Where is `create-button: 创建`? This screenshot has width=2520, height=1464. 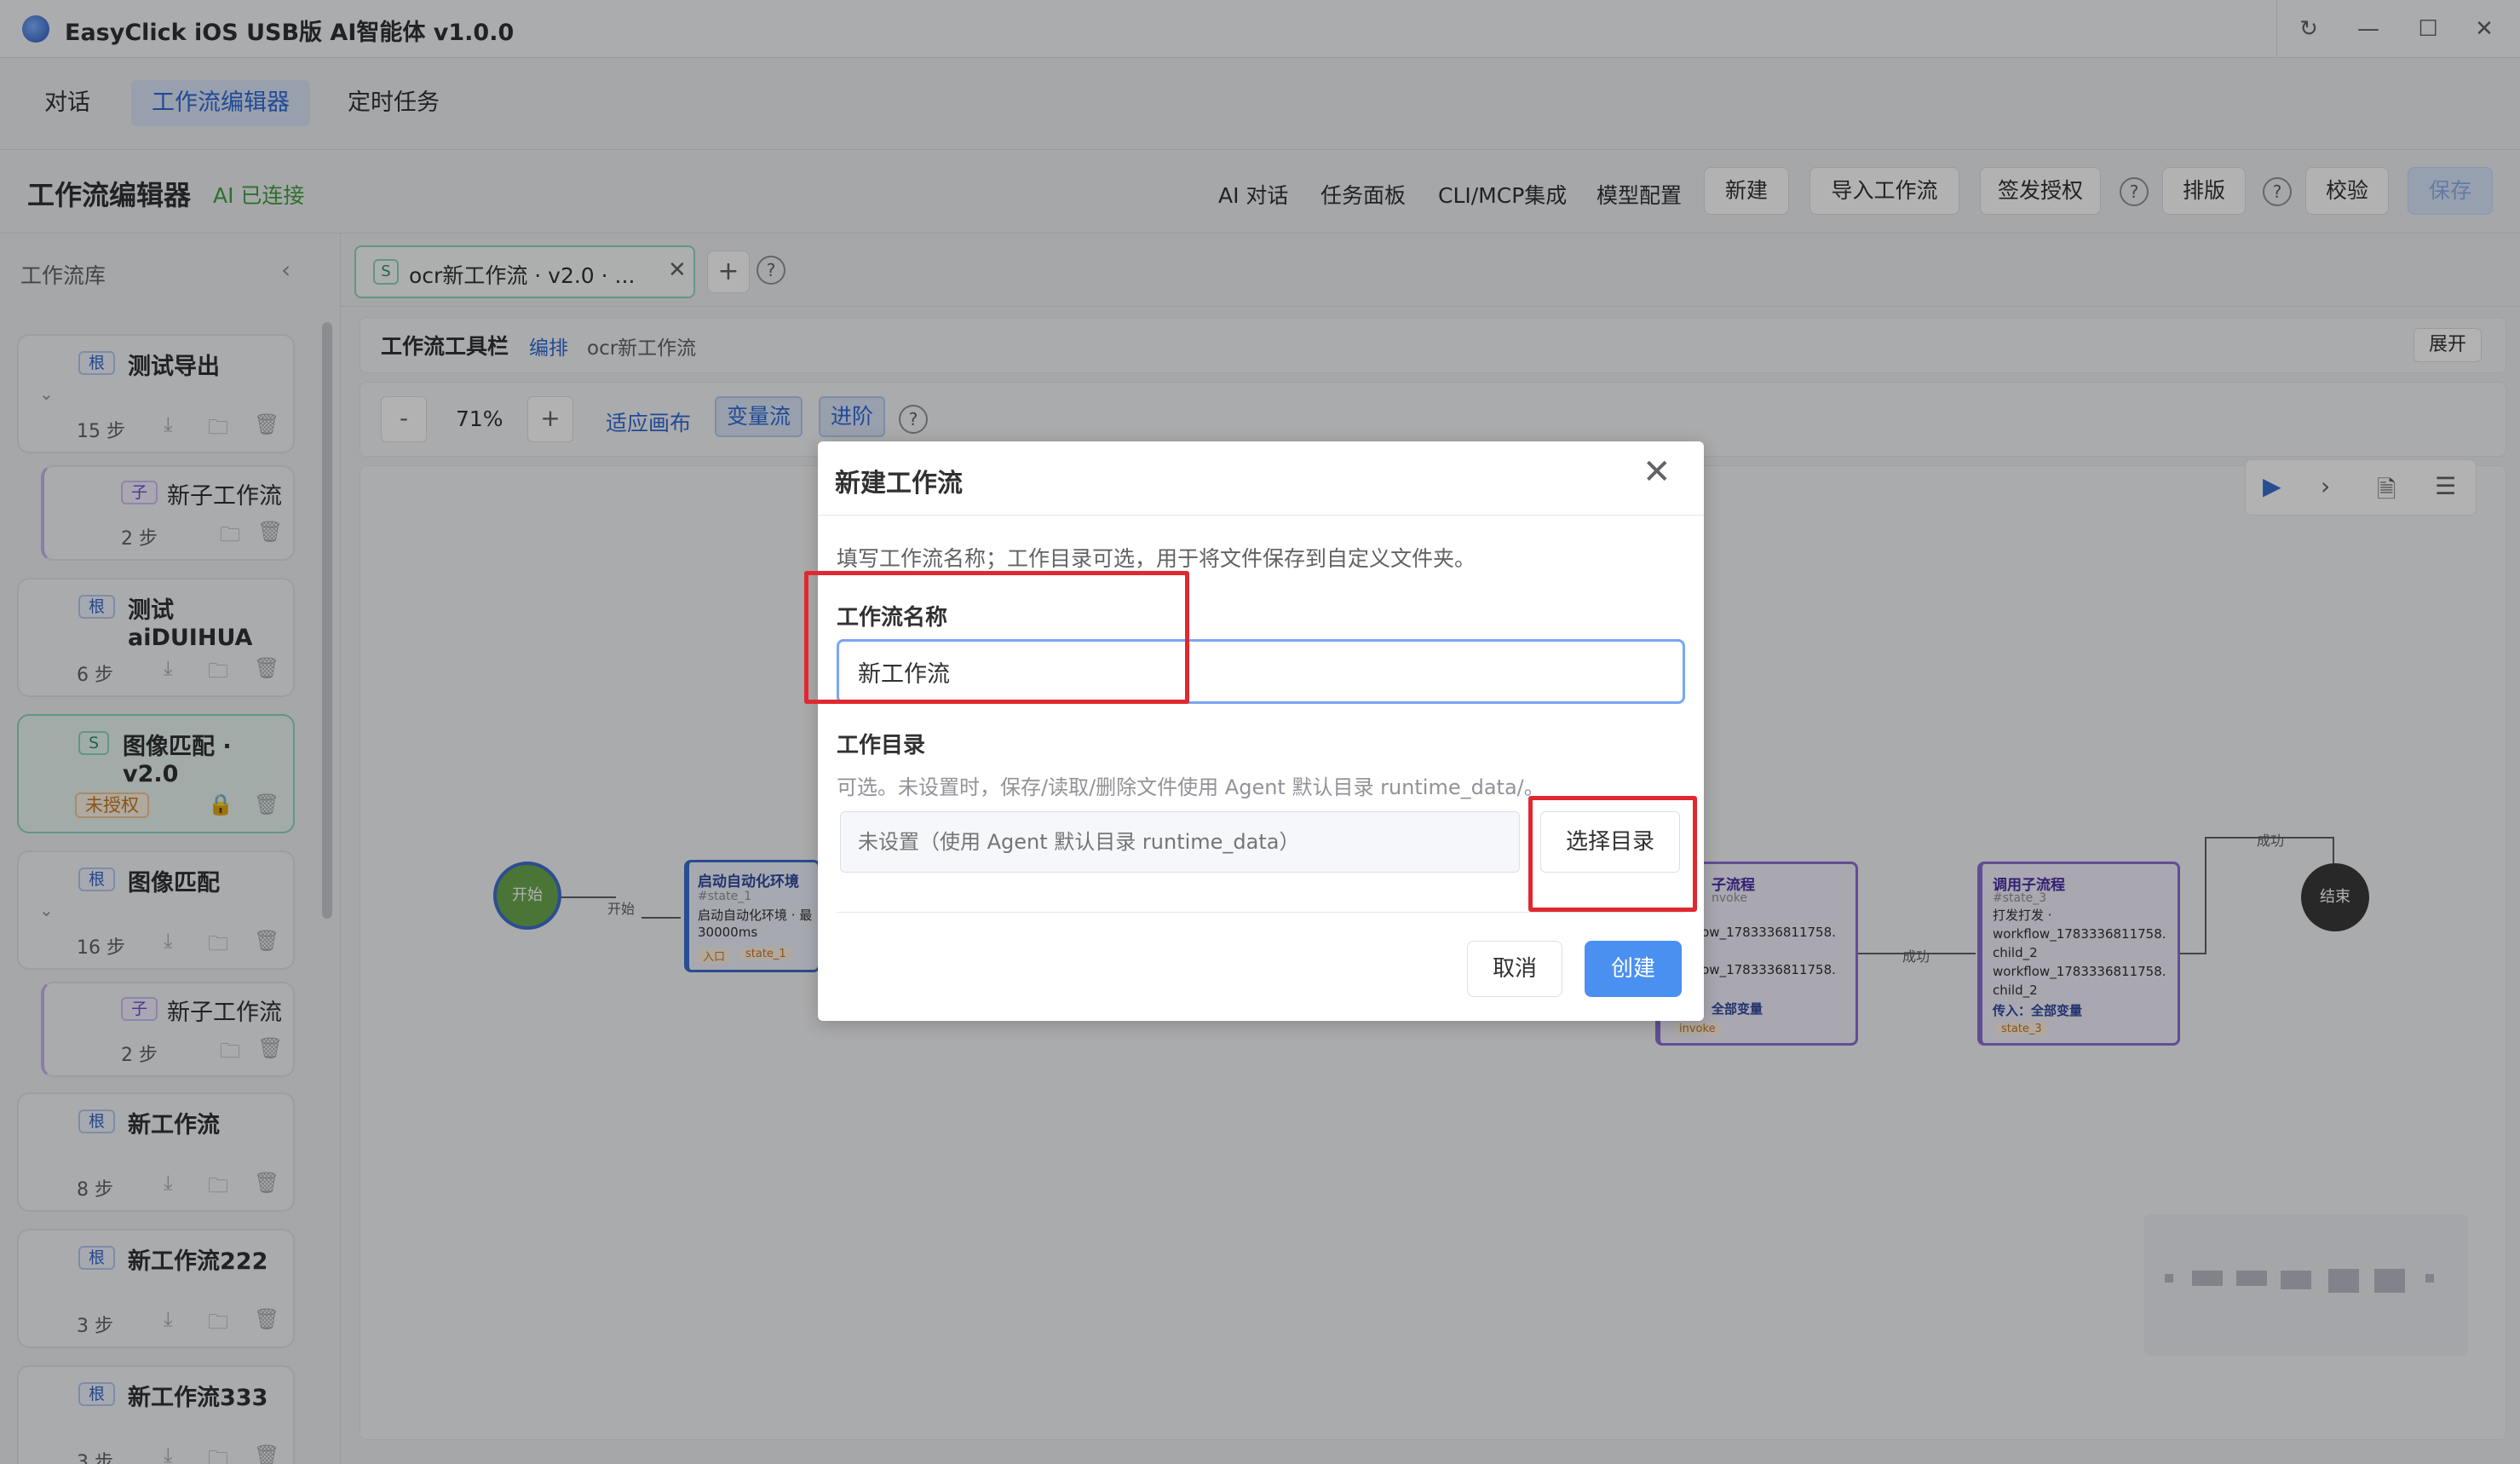 create-button: 创建 is located at coordinates (1634, 969).